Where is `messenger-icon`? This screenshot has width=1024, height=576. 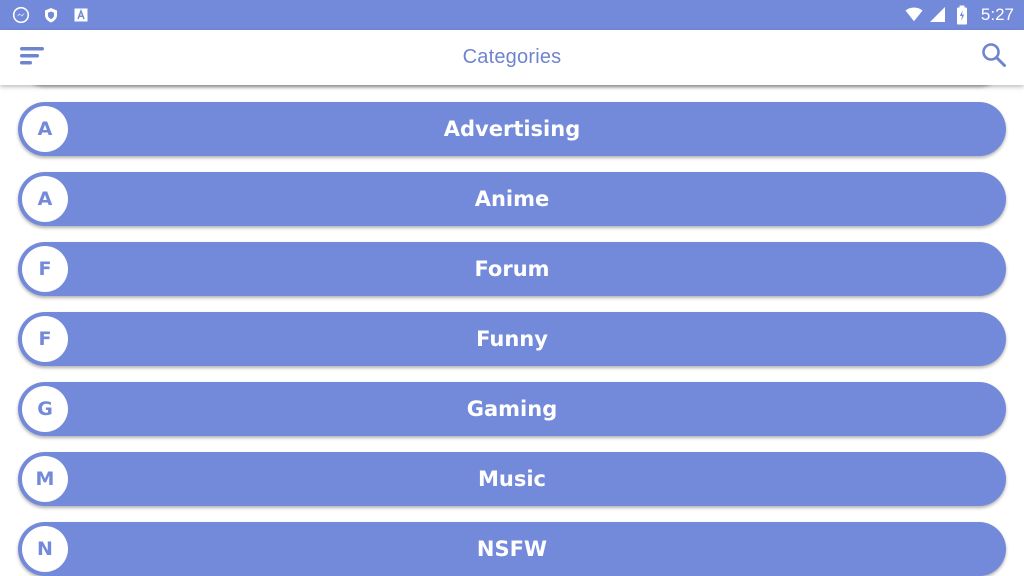
messenger-icon is located at coordinates (21, 15).